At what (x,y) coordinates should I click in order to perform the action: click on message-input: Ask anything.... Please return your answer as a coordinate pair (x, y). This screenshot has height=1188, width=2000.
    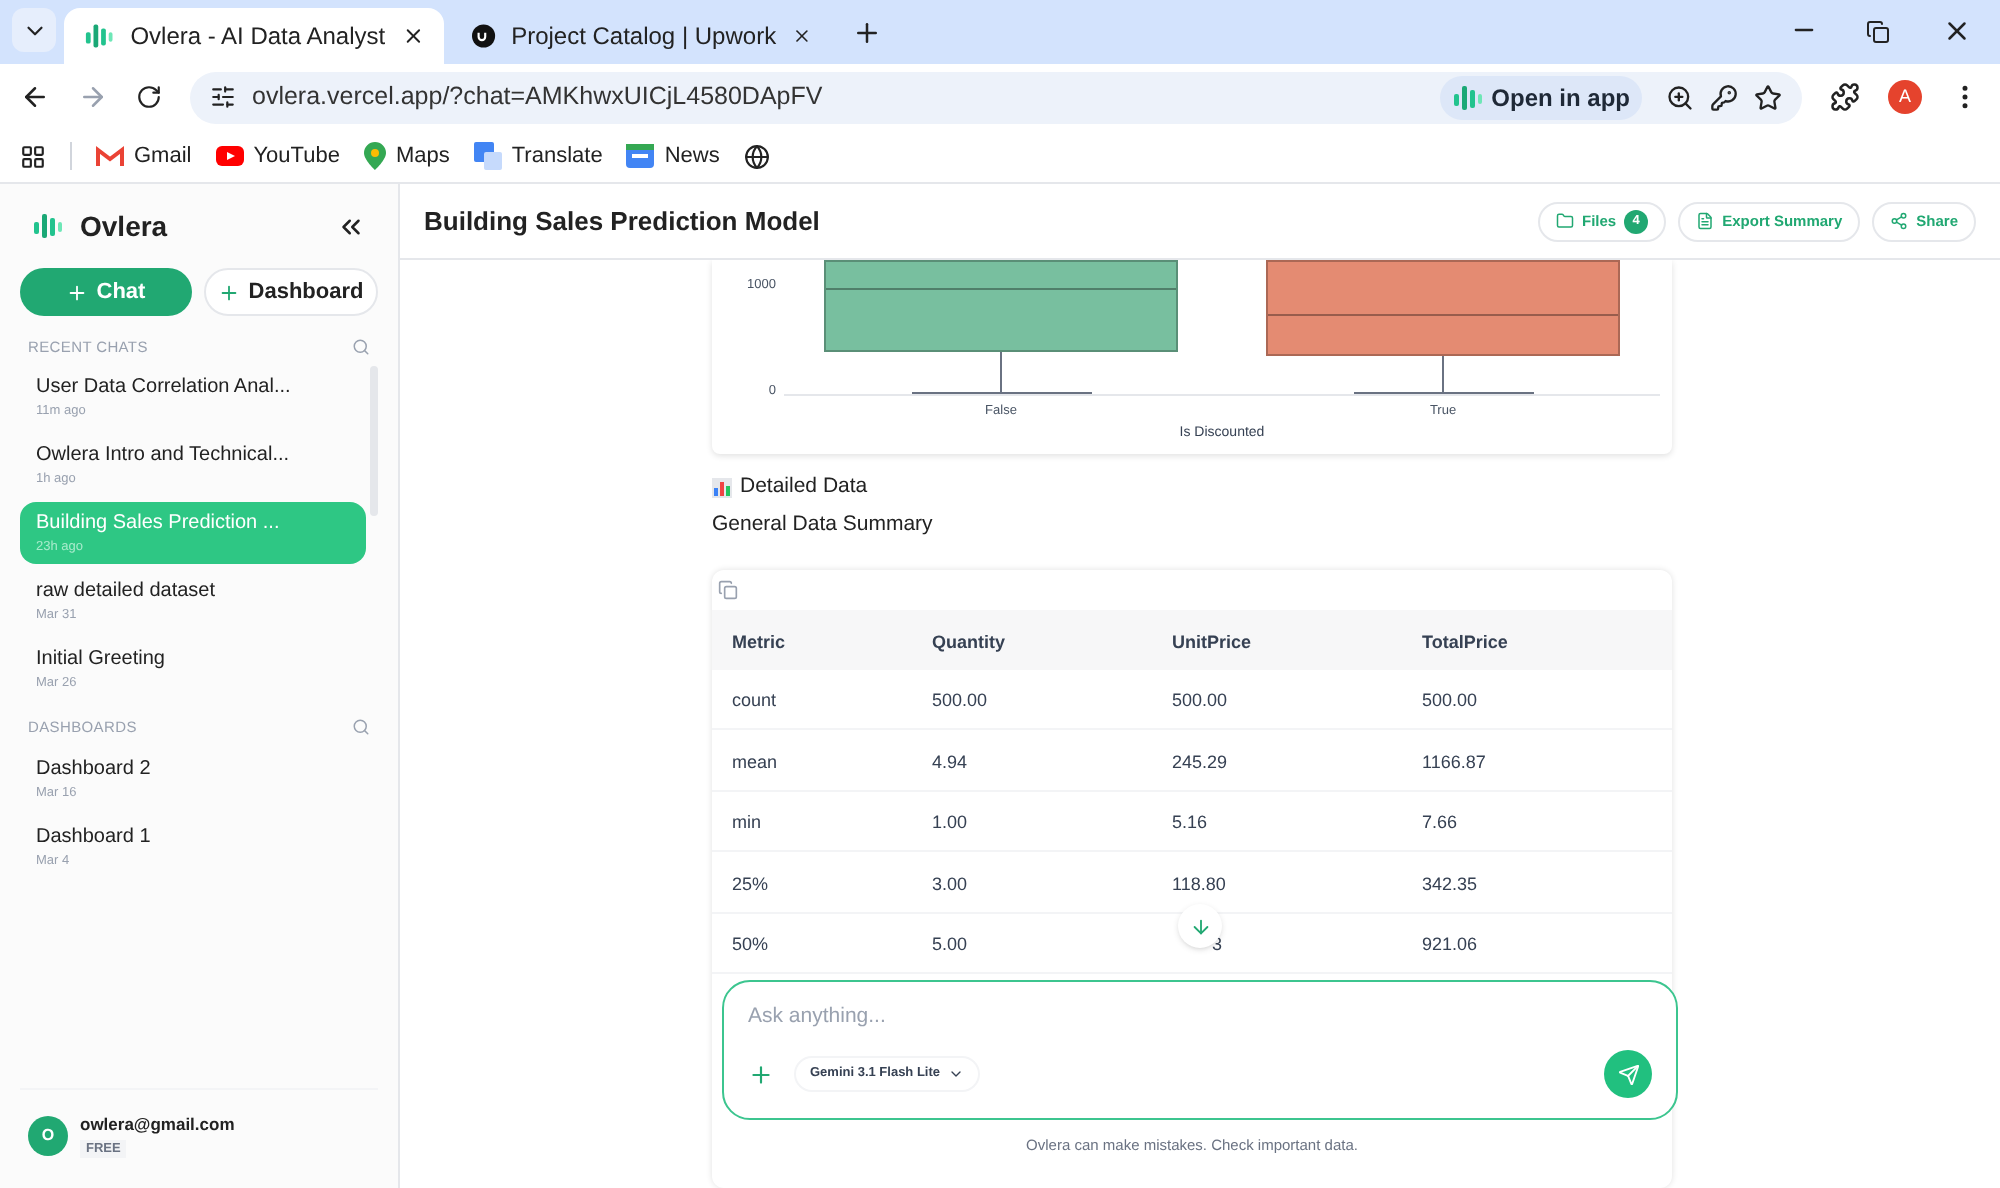
    Looking at the image, I should click on (1200, 1018).